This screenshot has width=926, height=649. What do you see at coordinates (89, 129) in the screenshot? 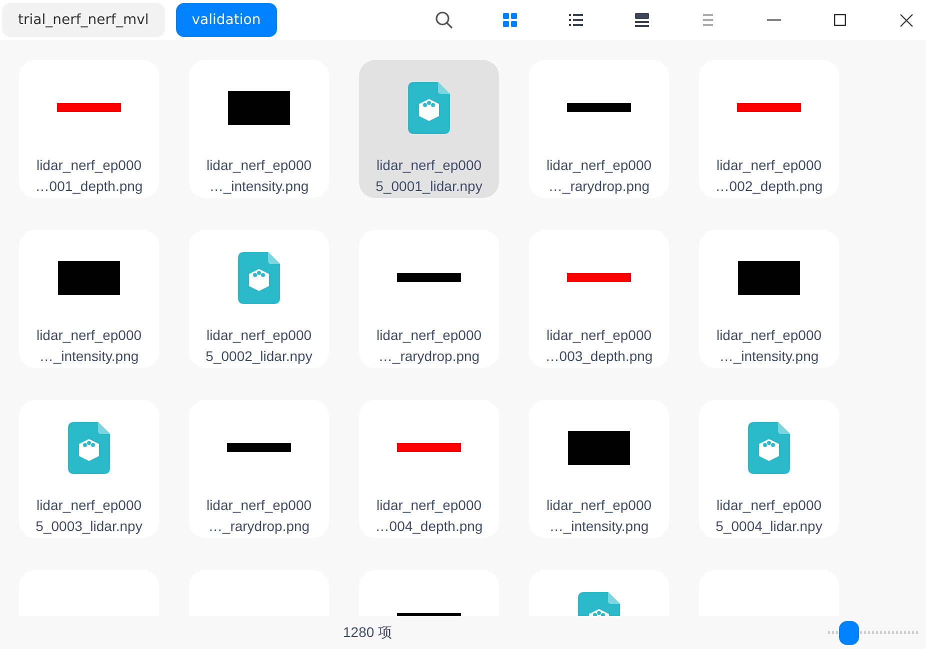
I see `file-card: lidar_nerf_ep000 …001_depth.png` at bounding box center [89, 129].